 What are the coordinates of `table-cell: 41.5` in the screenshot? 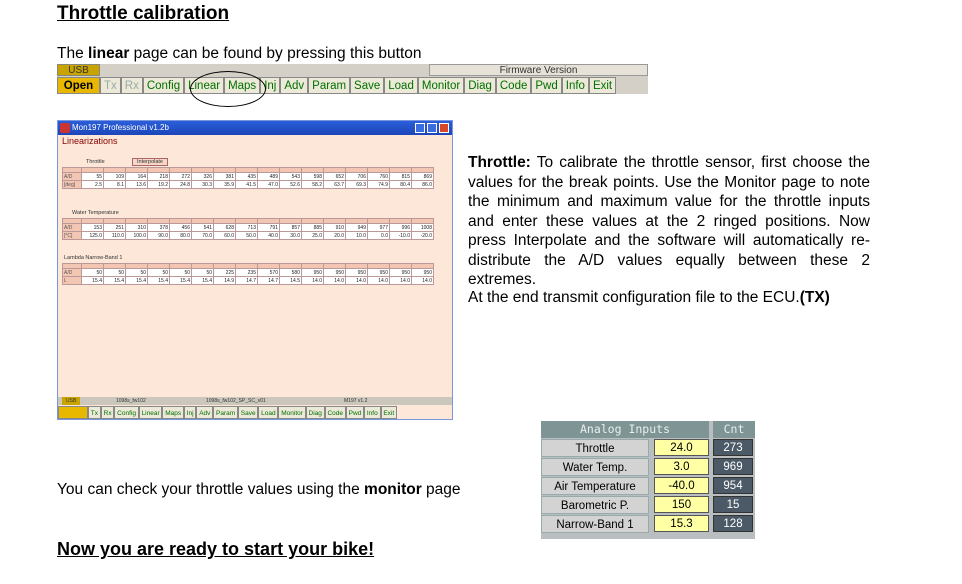 It's located at (246, 184).